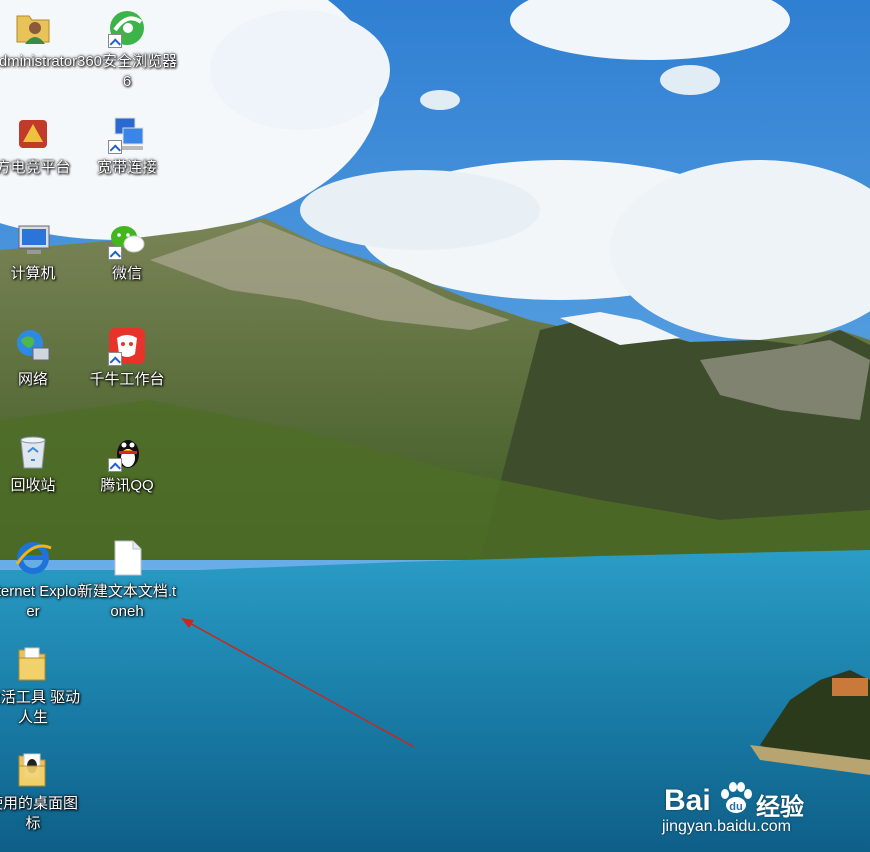  Describe the element at coordinates (35, 167) in the screenshot. I see `desktop-icon-label: 方电竞平台` at that location.